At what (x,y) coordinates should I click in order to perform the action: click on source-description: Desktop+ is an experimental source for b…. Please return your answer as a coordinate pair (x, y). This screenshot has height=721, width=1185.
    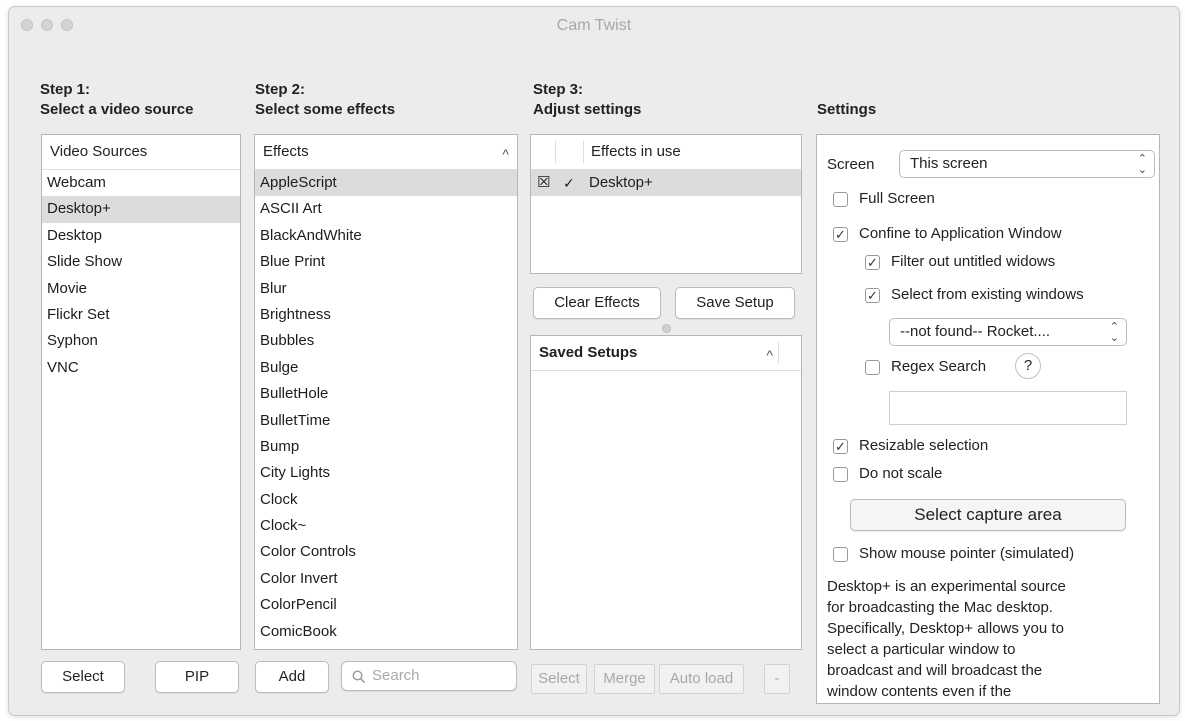
    Looking at the image, I should click on (990, 639).